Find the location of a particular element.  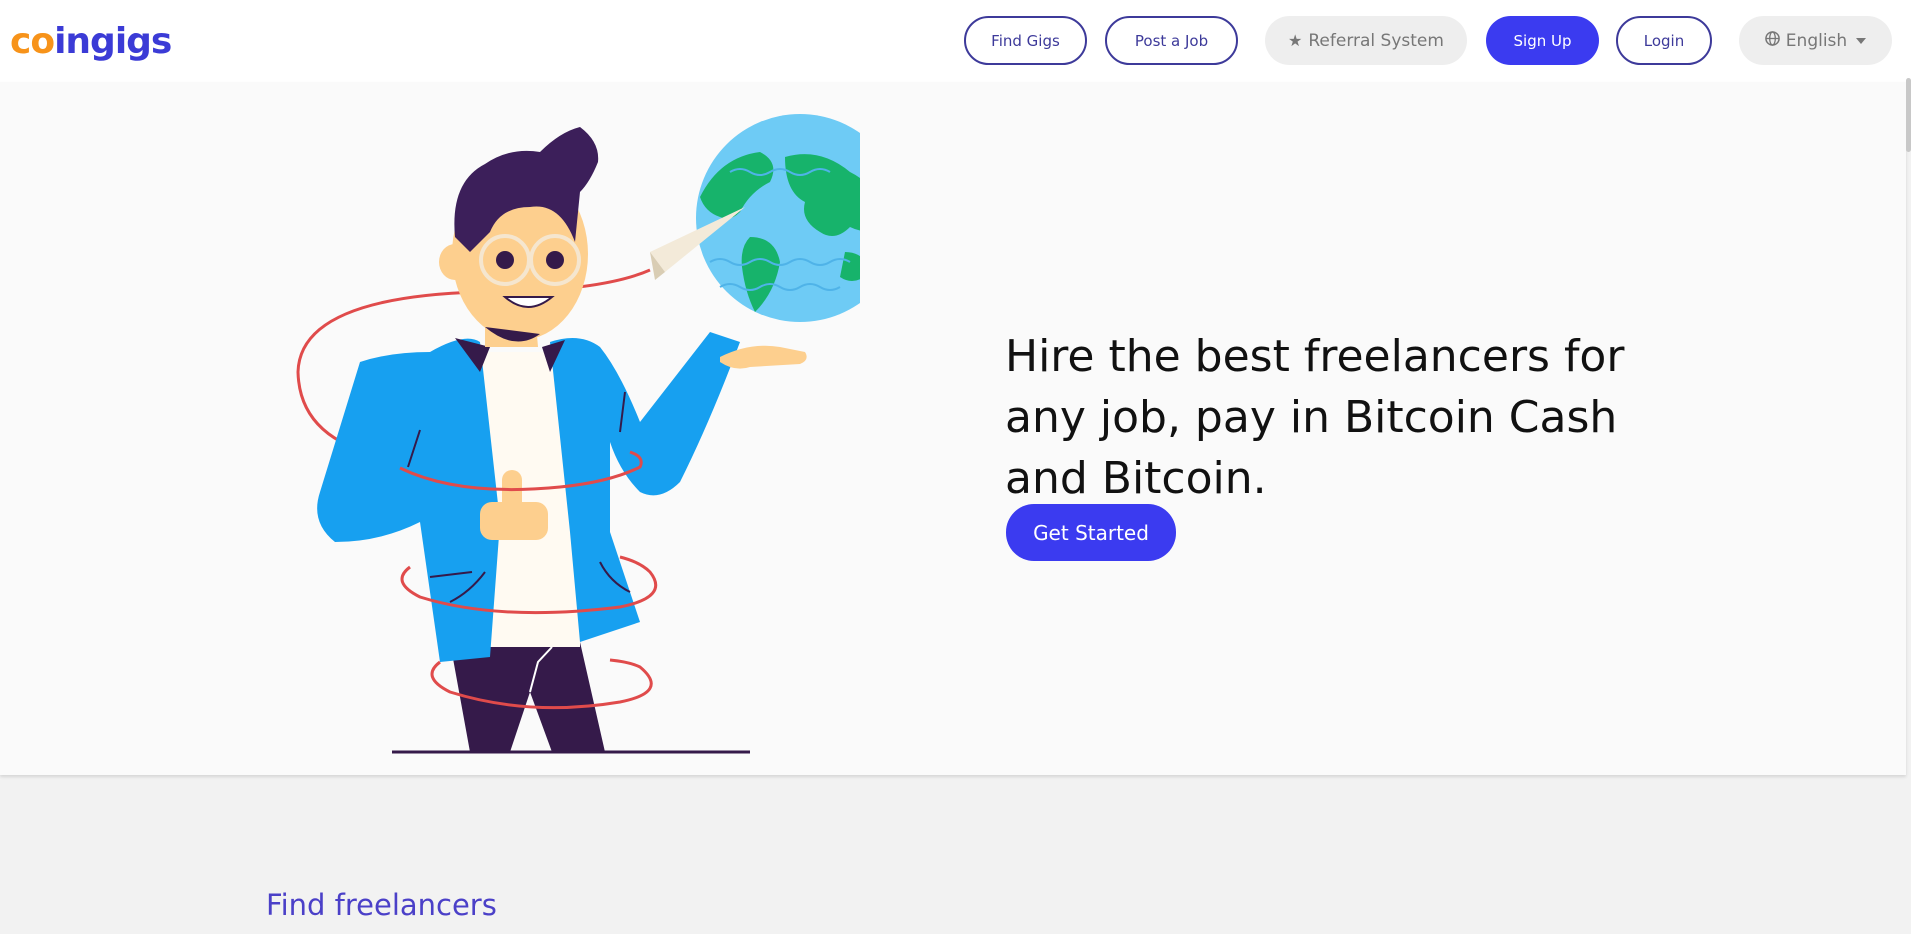

logo-letter-c: c is located at coordinates (20, 41).